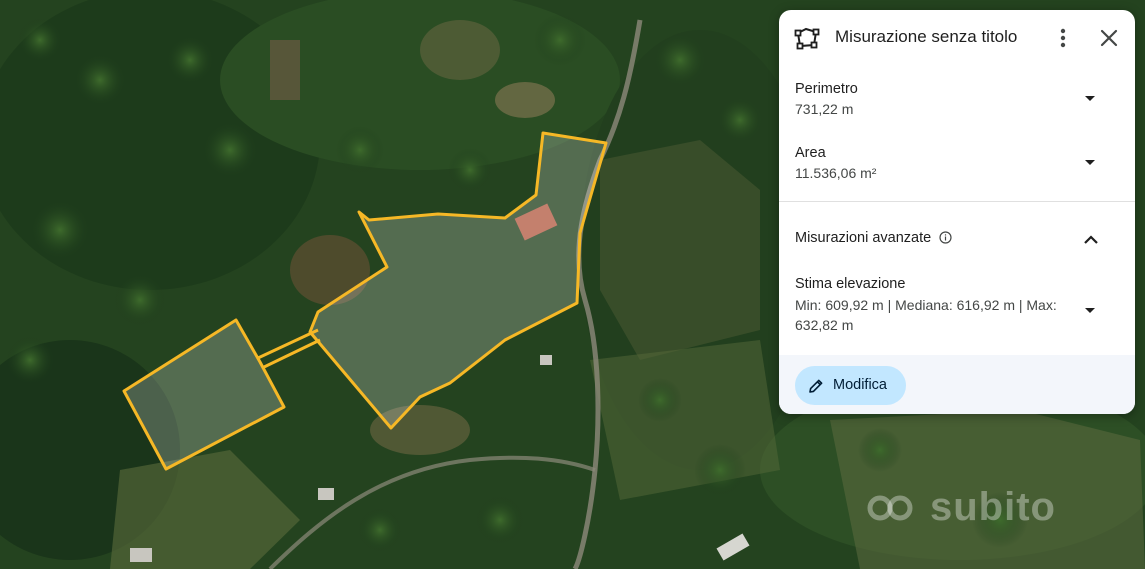 This screenshot has height=569, width=1145. I want to click on watermark: subito, so click(993, 507).